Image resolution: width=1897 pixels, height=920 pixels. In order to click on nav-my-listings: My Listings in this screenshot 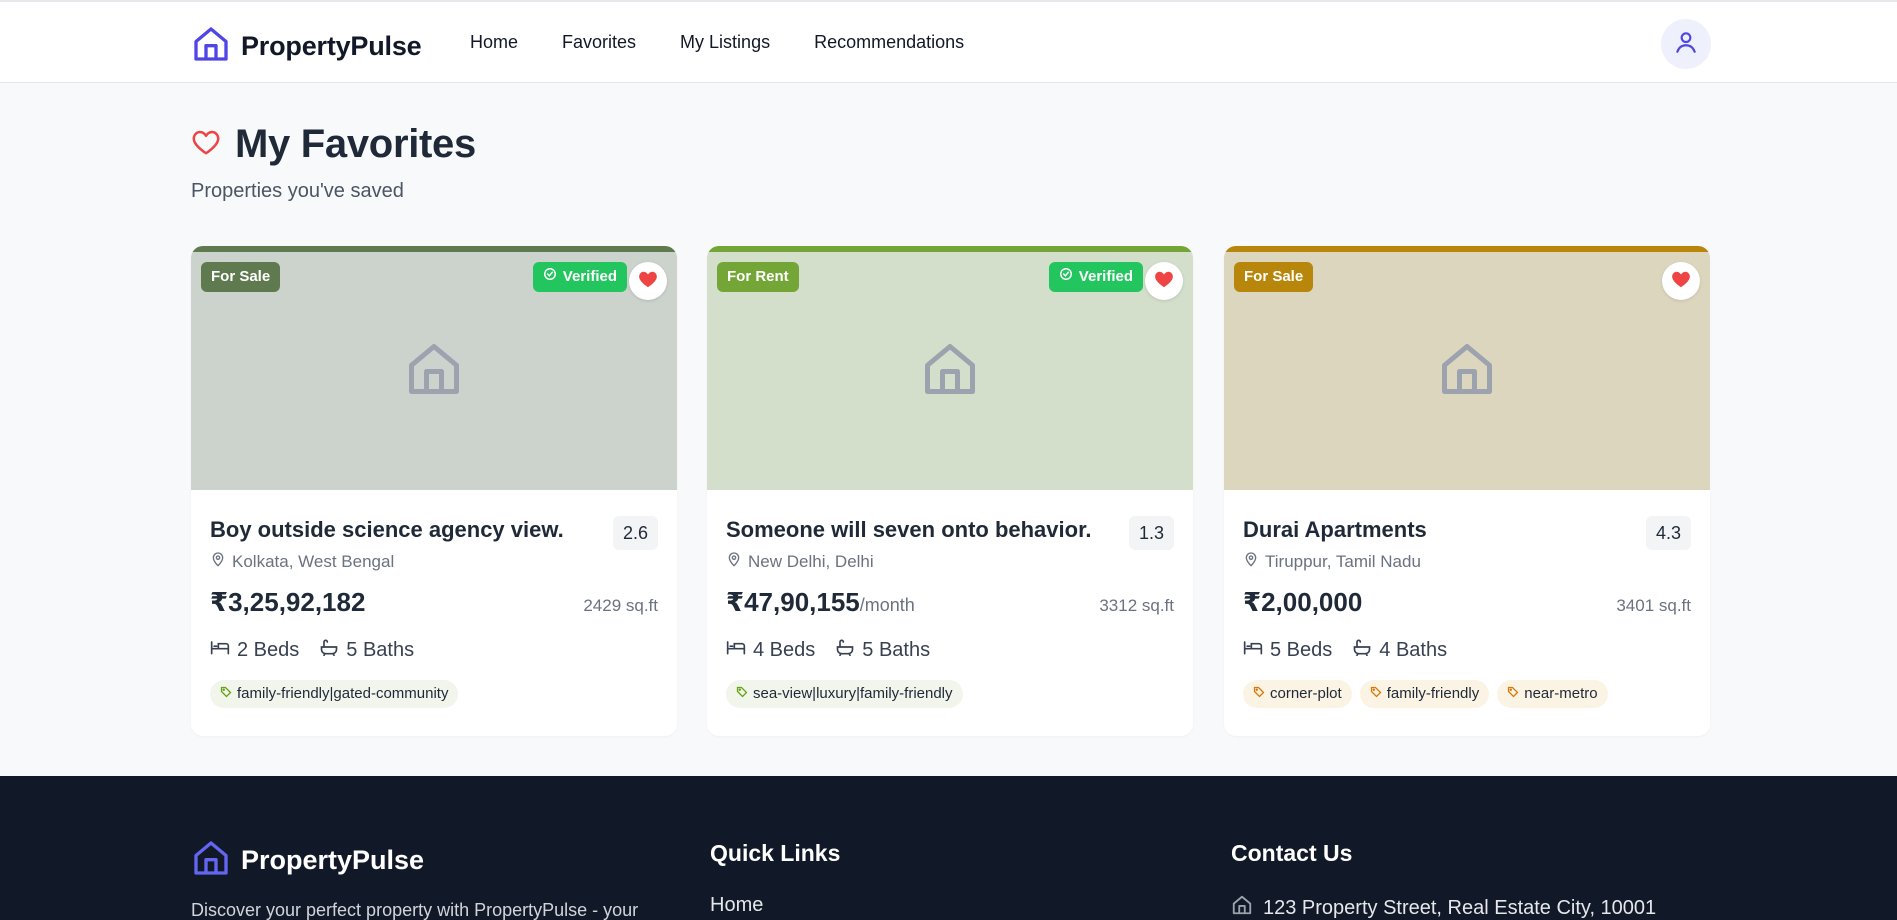, I will do `click(725, 42)`.